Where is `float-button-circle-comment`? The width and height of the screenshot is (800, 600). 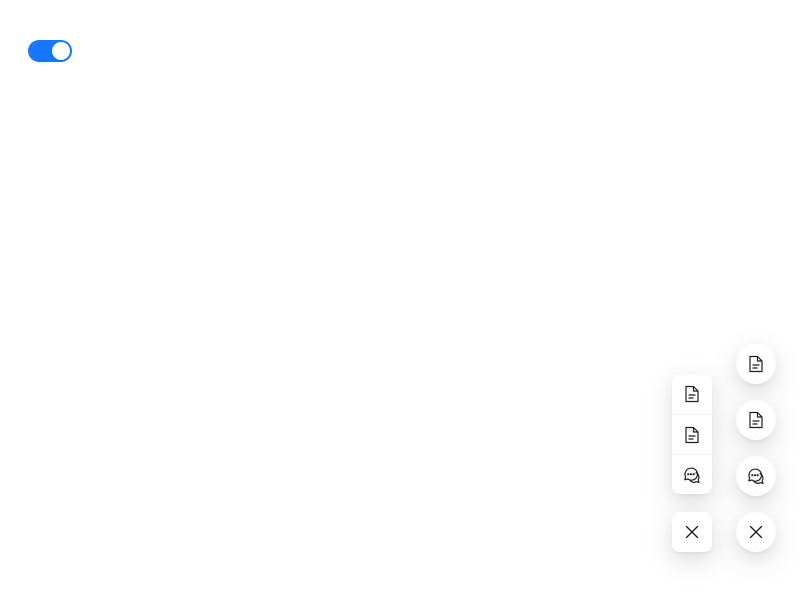 float-button-circle-comment is located at coordinates (756, 476).